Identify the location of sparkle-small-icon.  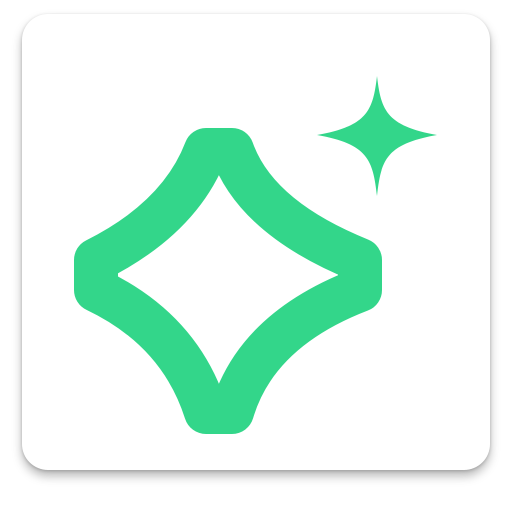
(377, 136).